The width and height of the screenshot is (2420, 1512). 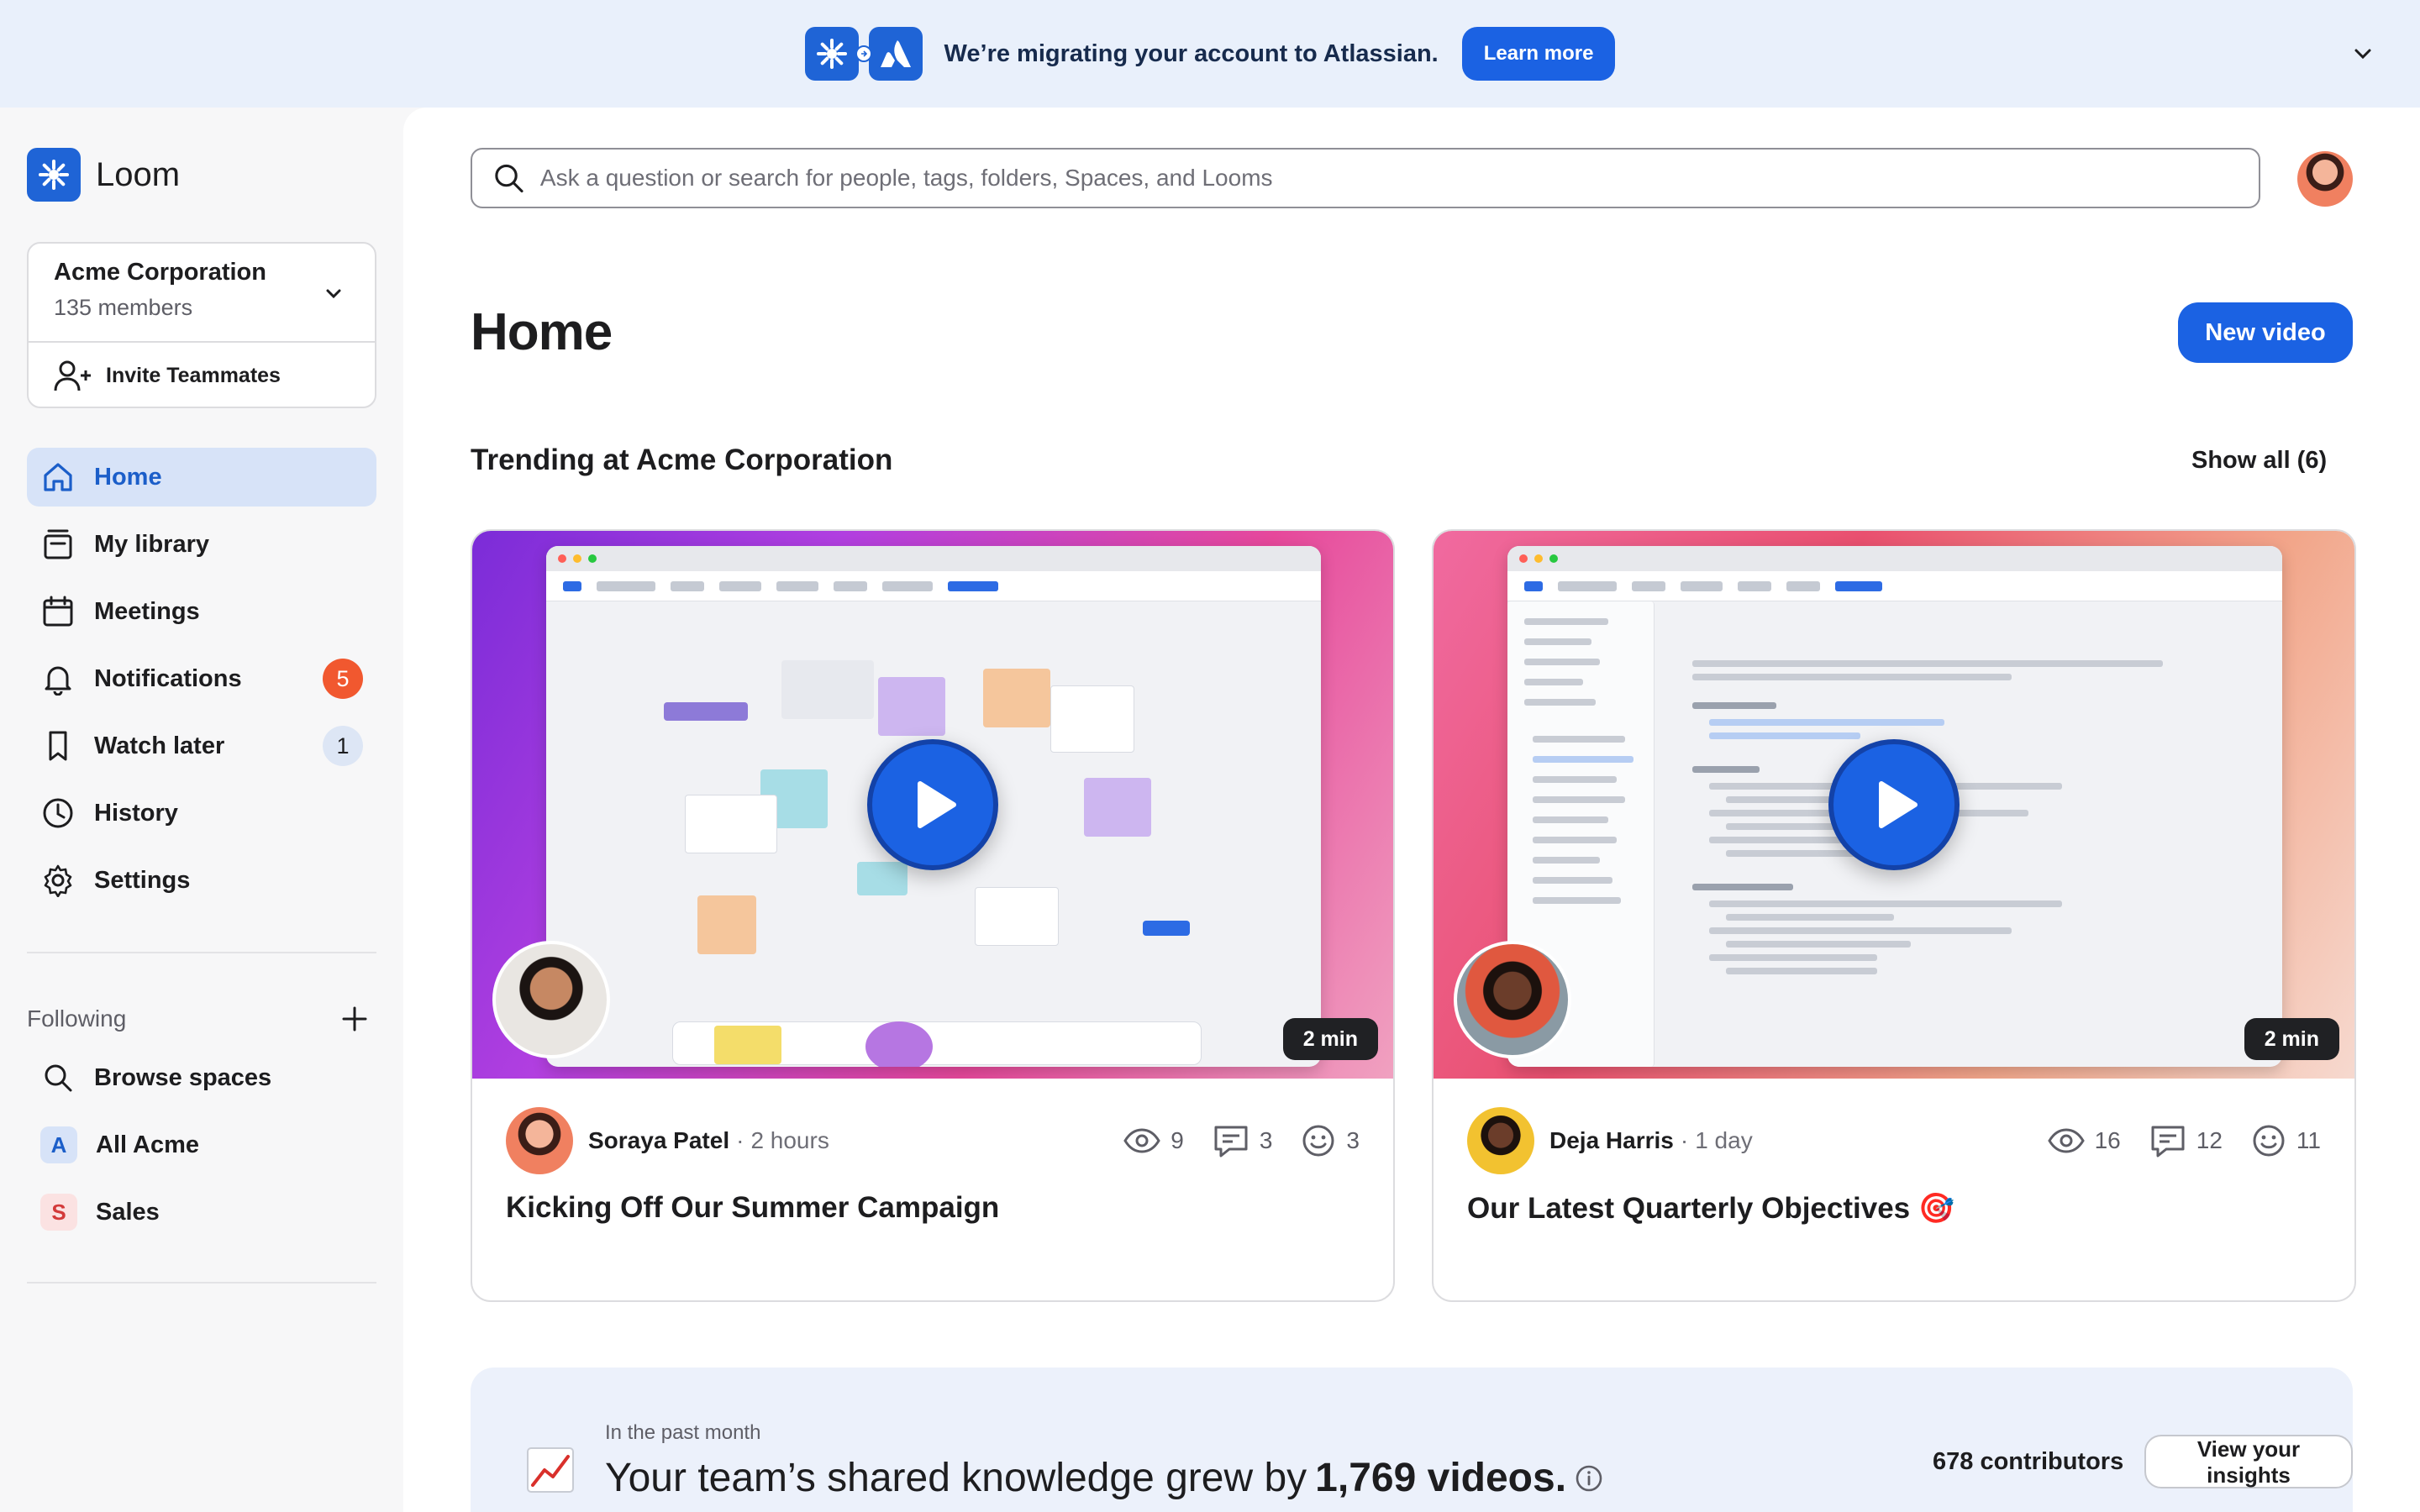 What do you see at coordinates (168, 678) in the screenshot?
I see `nav-label: Notifications` at bounding box center [168, 678].